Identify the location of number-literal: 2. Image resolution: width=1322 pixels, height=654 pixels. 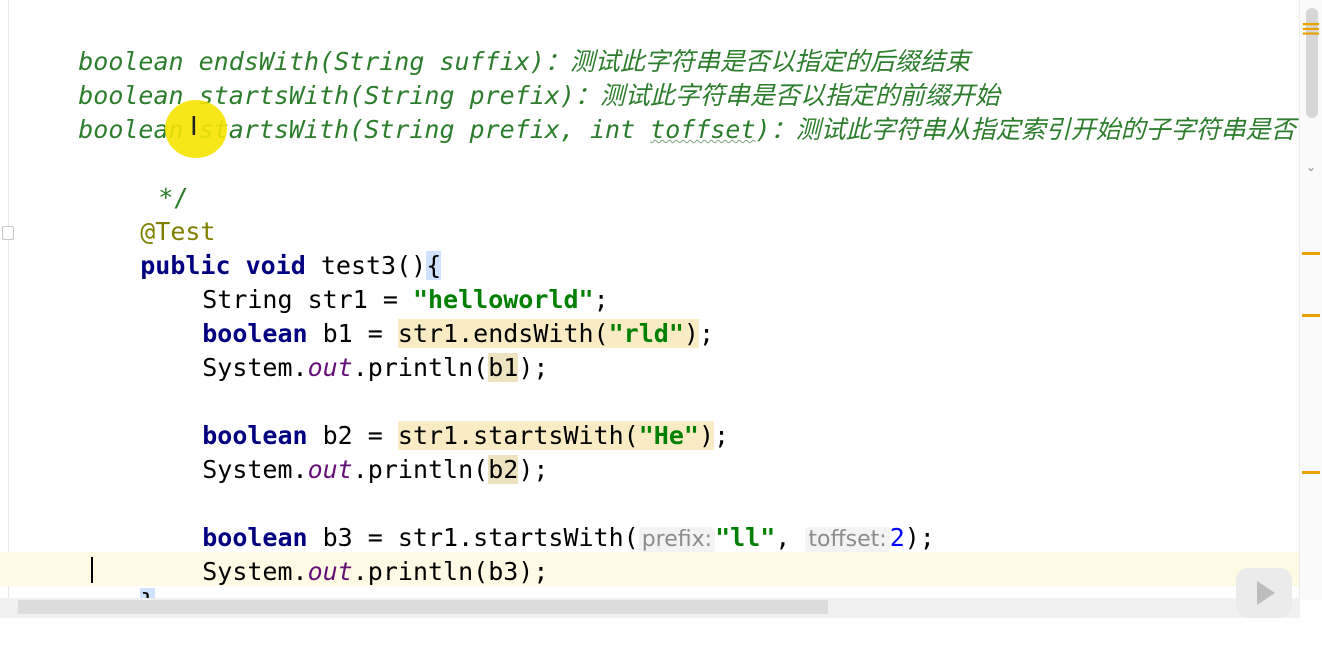
(897, 537).